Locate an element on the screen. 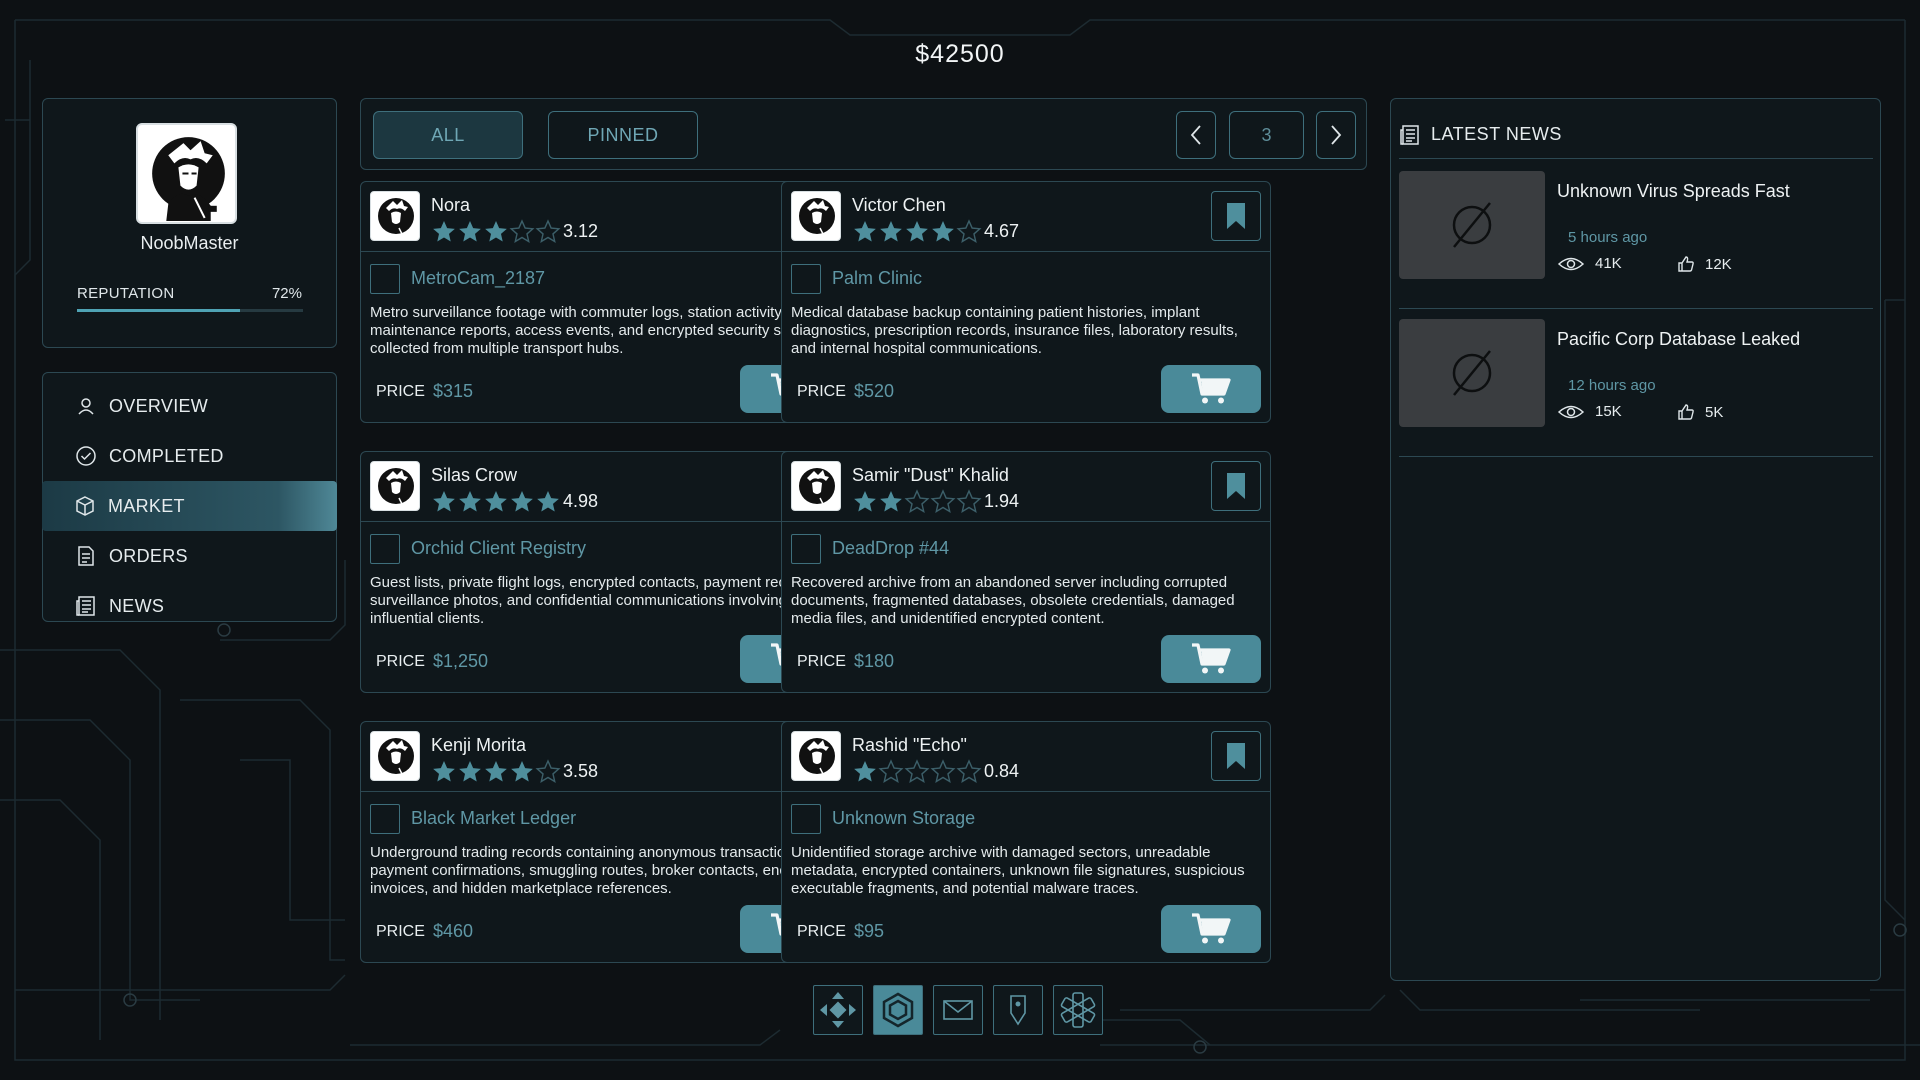  news-likes: 5K is located at coordinates (1700, 412).